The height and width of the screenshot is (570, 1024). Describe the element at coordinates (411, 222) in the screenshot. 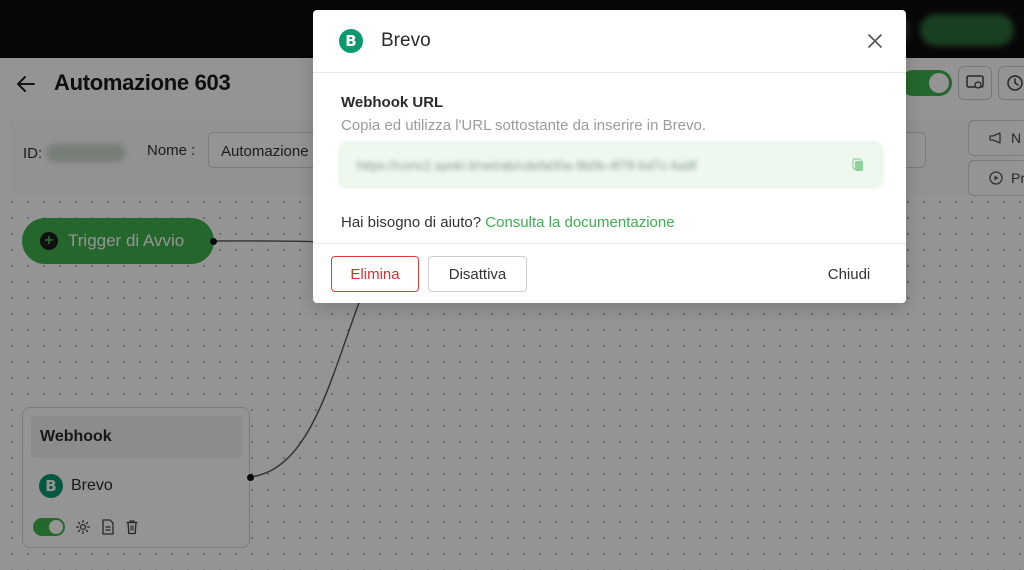

I see `help-text: Hai bisogno di aiuto?` at that location.